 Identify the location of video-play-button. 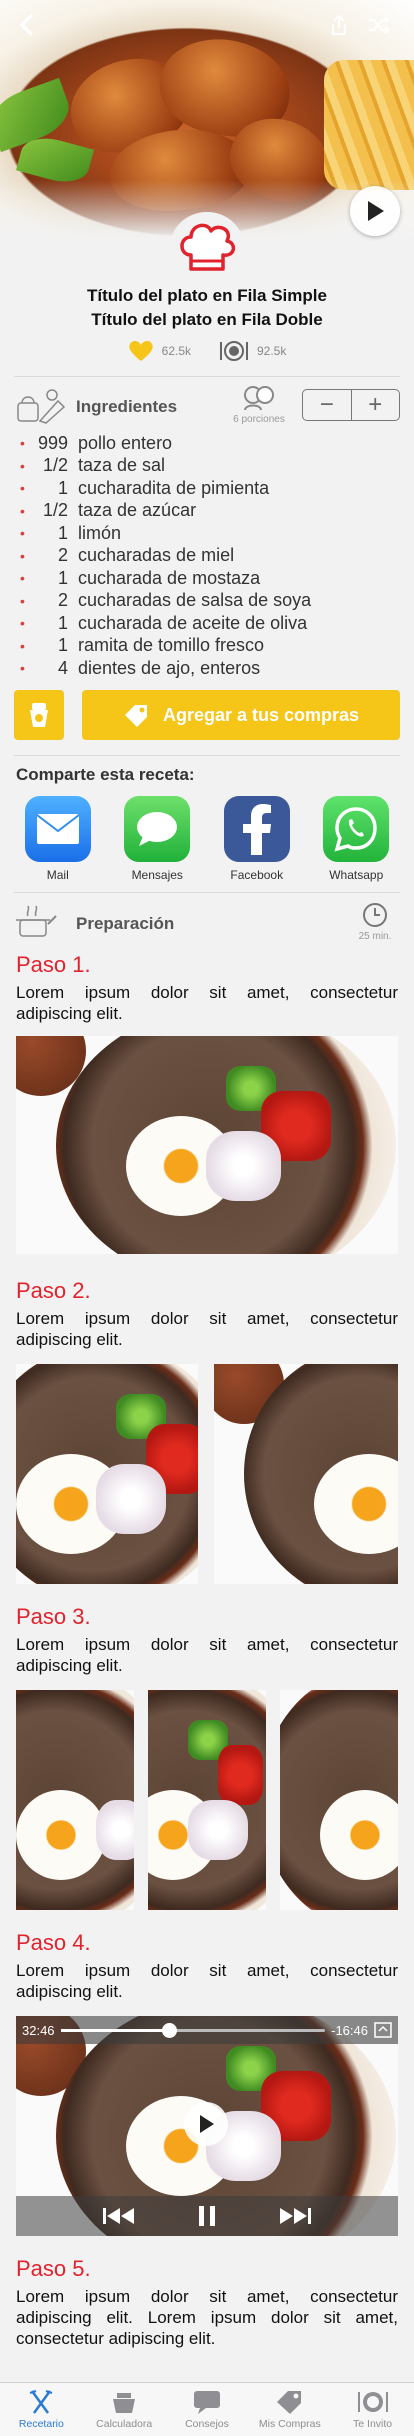
(206, 2124).